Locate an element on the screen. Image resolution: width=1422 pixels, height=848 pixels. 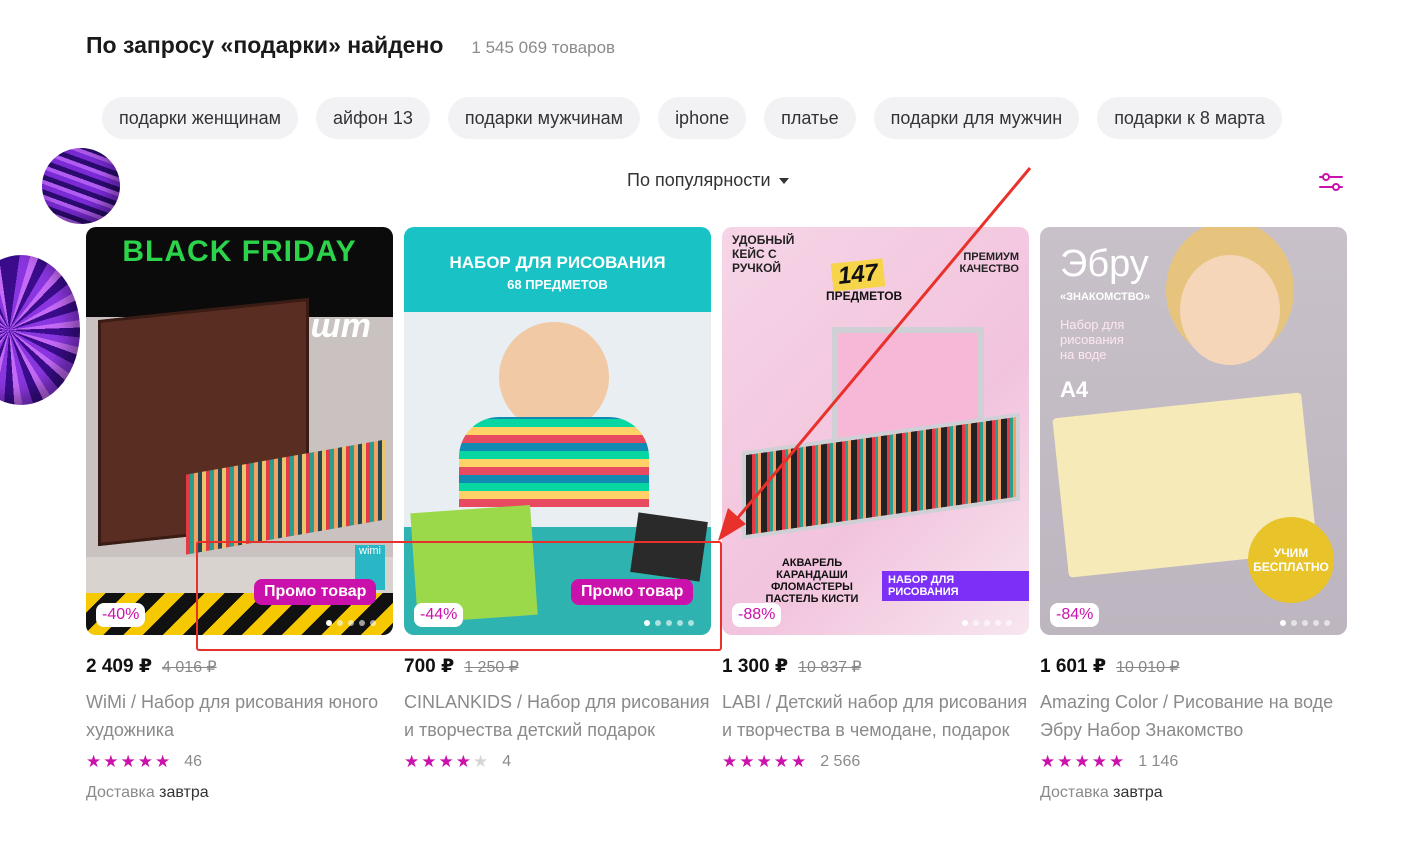
discount-badge: -84% is located at coordinates (1075, 615).